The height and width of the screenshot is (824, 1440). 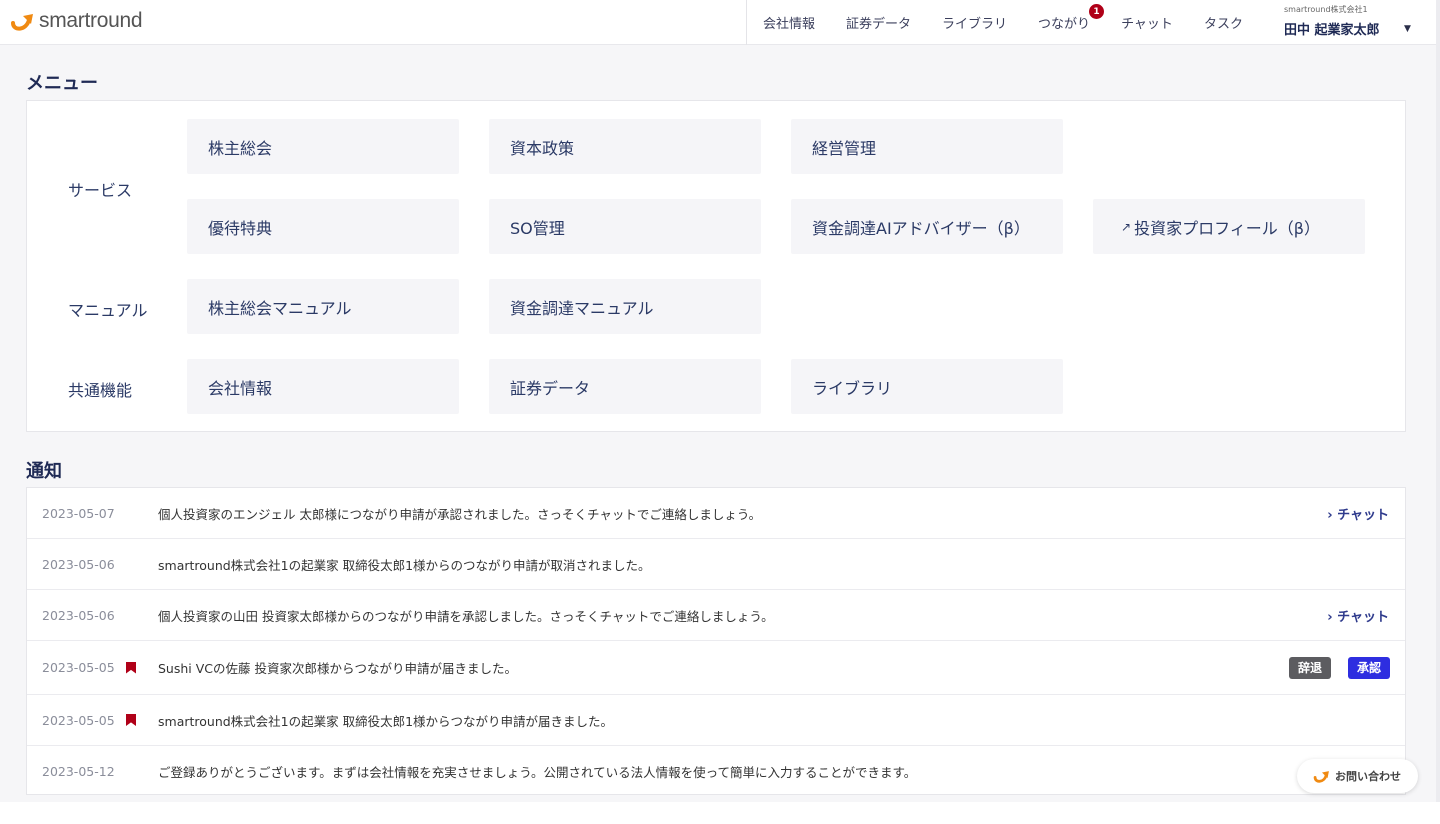 I want to click on nav-tasks: タスク, so click(x=1223, y=22).